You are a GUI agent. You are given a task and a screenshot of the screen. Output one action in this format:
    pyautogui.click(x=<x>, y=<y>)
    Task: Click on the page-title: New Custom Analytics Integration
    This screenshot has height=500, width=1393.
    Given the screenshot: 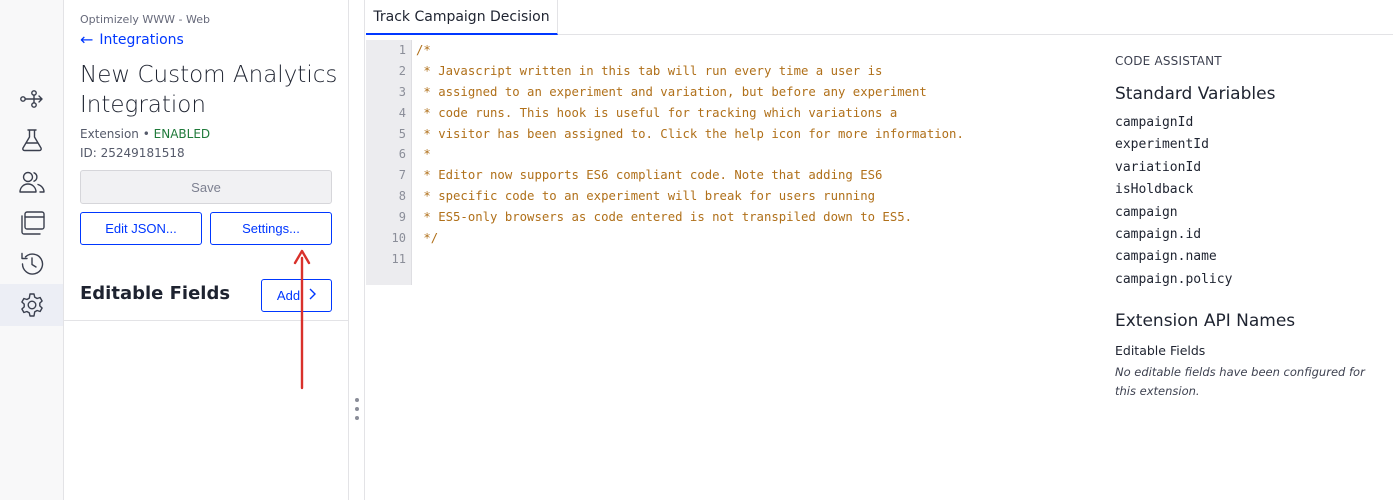 What is the action you would take?
    pyautogui.click(x=209, y=90)
    